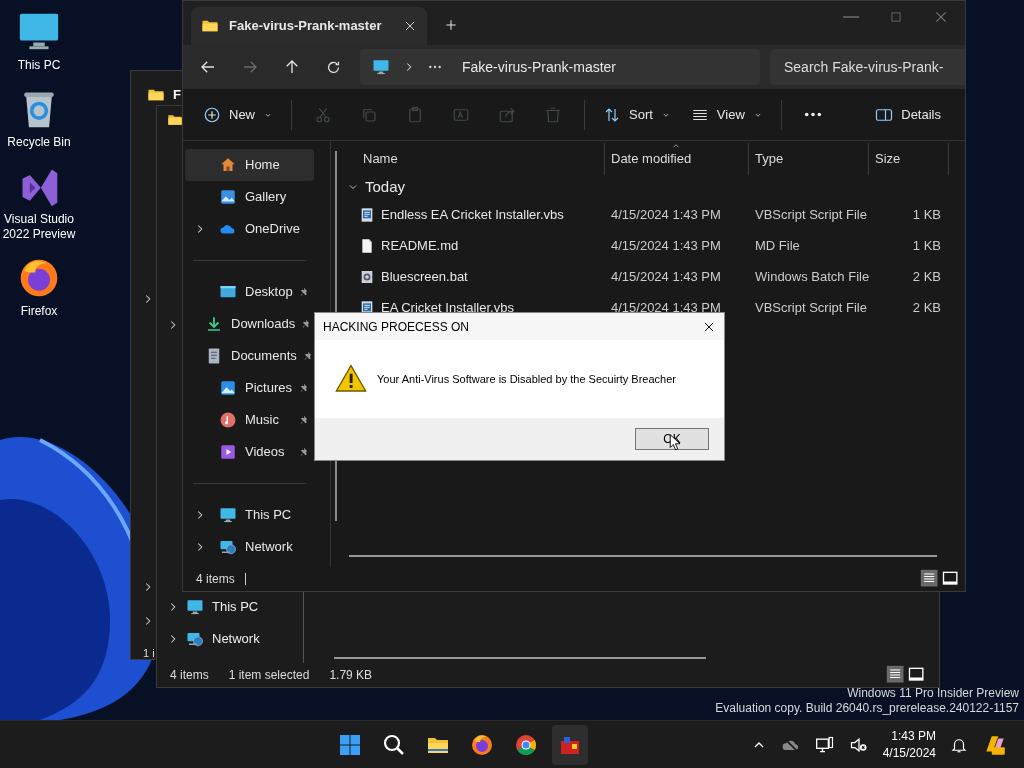 The width and height of the screenshot is (1024, 768). What do you see at coordinates (908, 114) in the screenshot?
I see `details-button: Details` at bounding box center [908, 114].